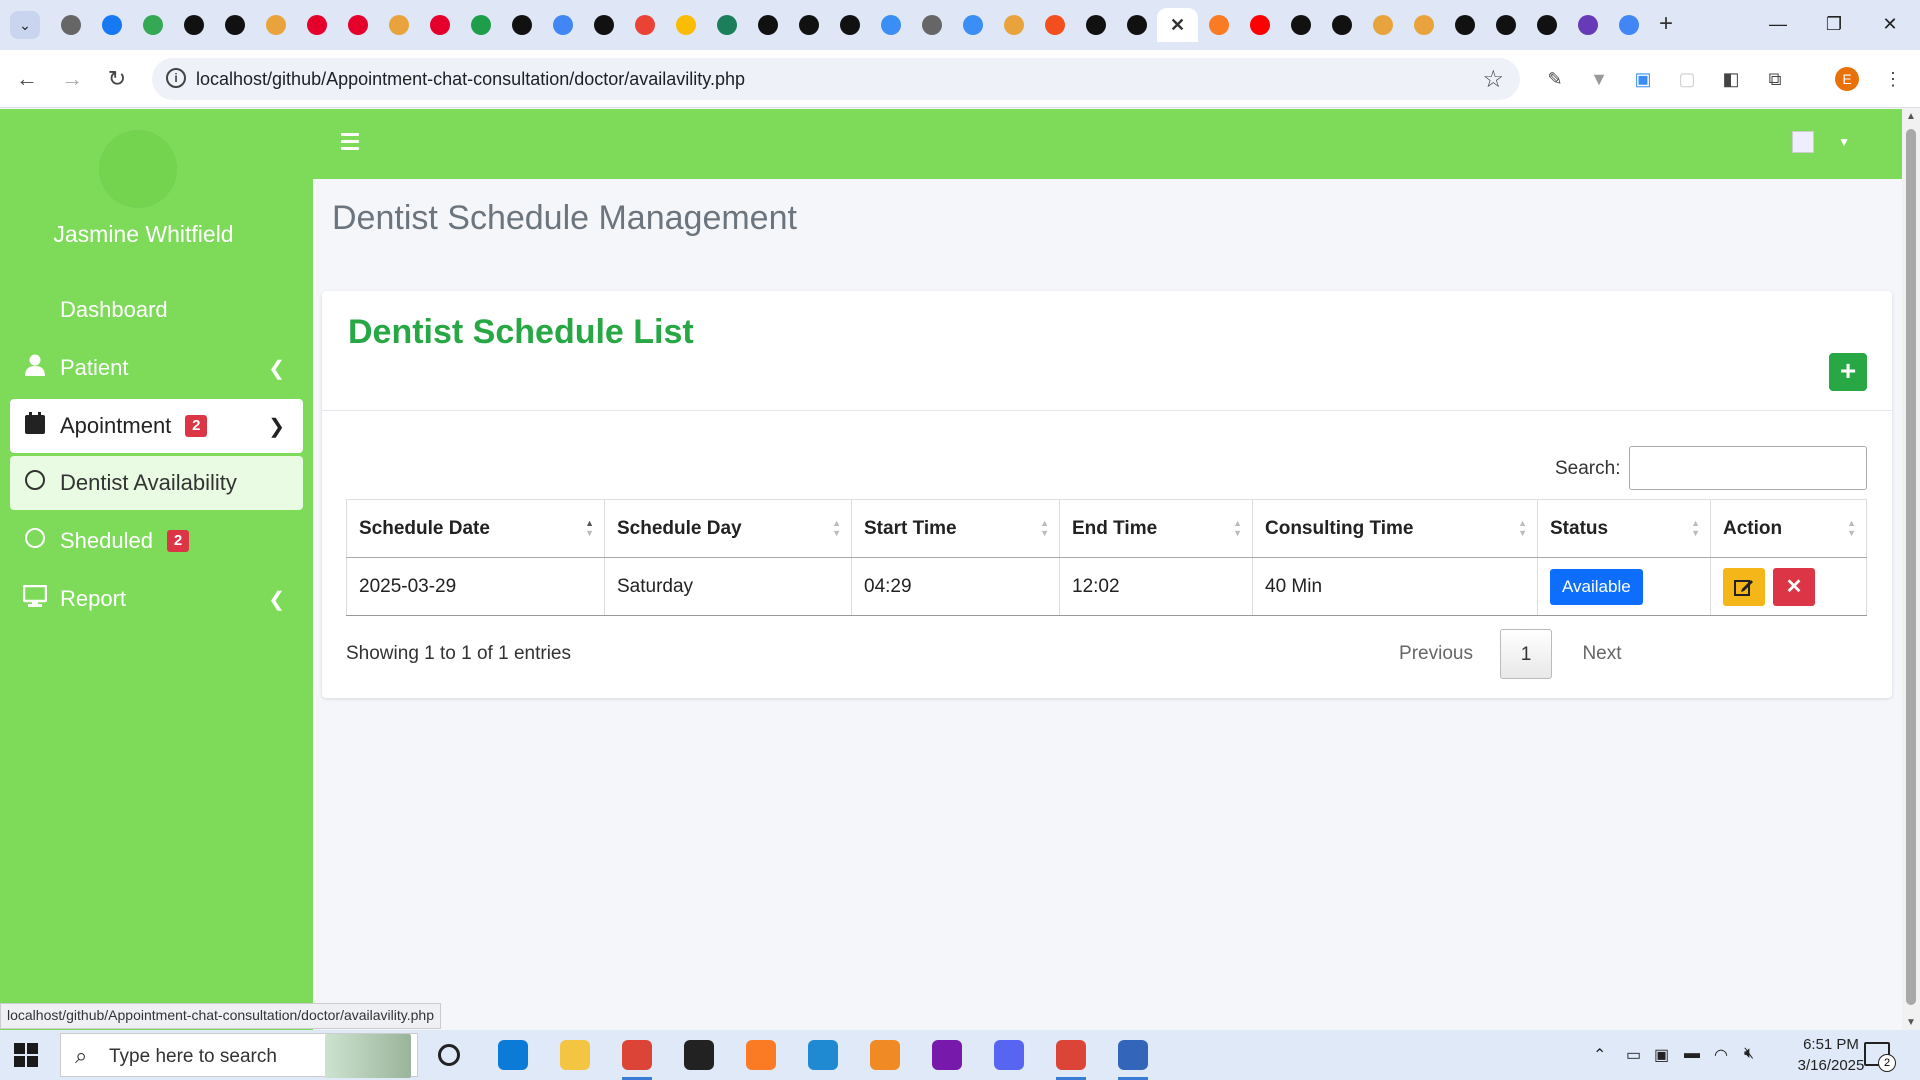  What do you see at coordinates (1133, 1058) in the screenshot?
I see `taskbar-app-snip` at bounding box center [1133, 1058].